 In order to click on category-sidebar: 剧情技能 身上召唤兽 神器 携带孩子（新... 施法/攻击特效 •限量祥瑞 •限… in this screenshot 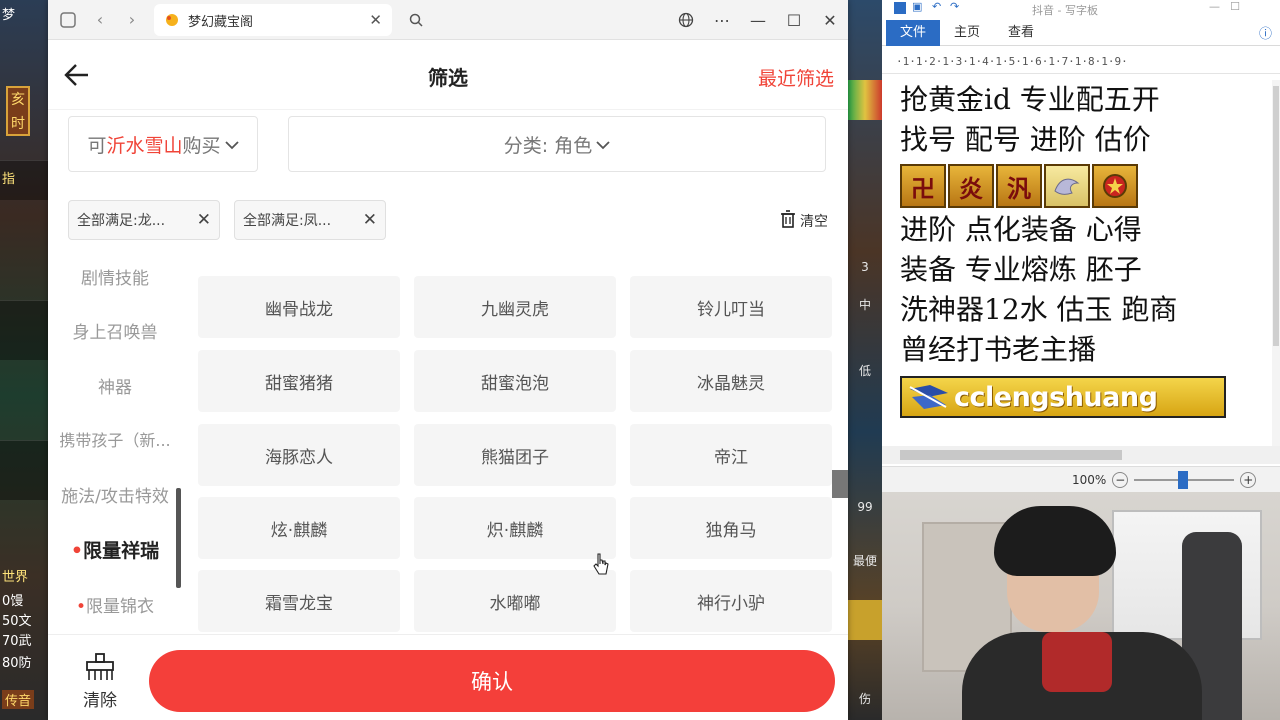, I will do `click(115, 448)`.